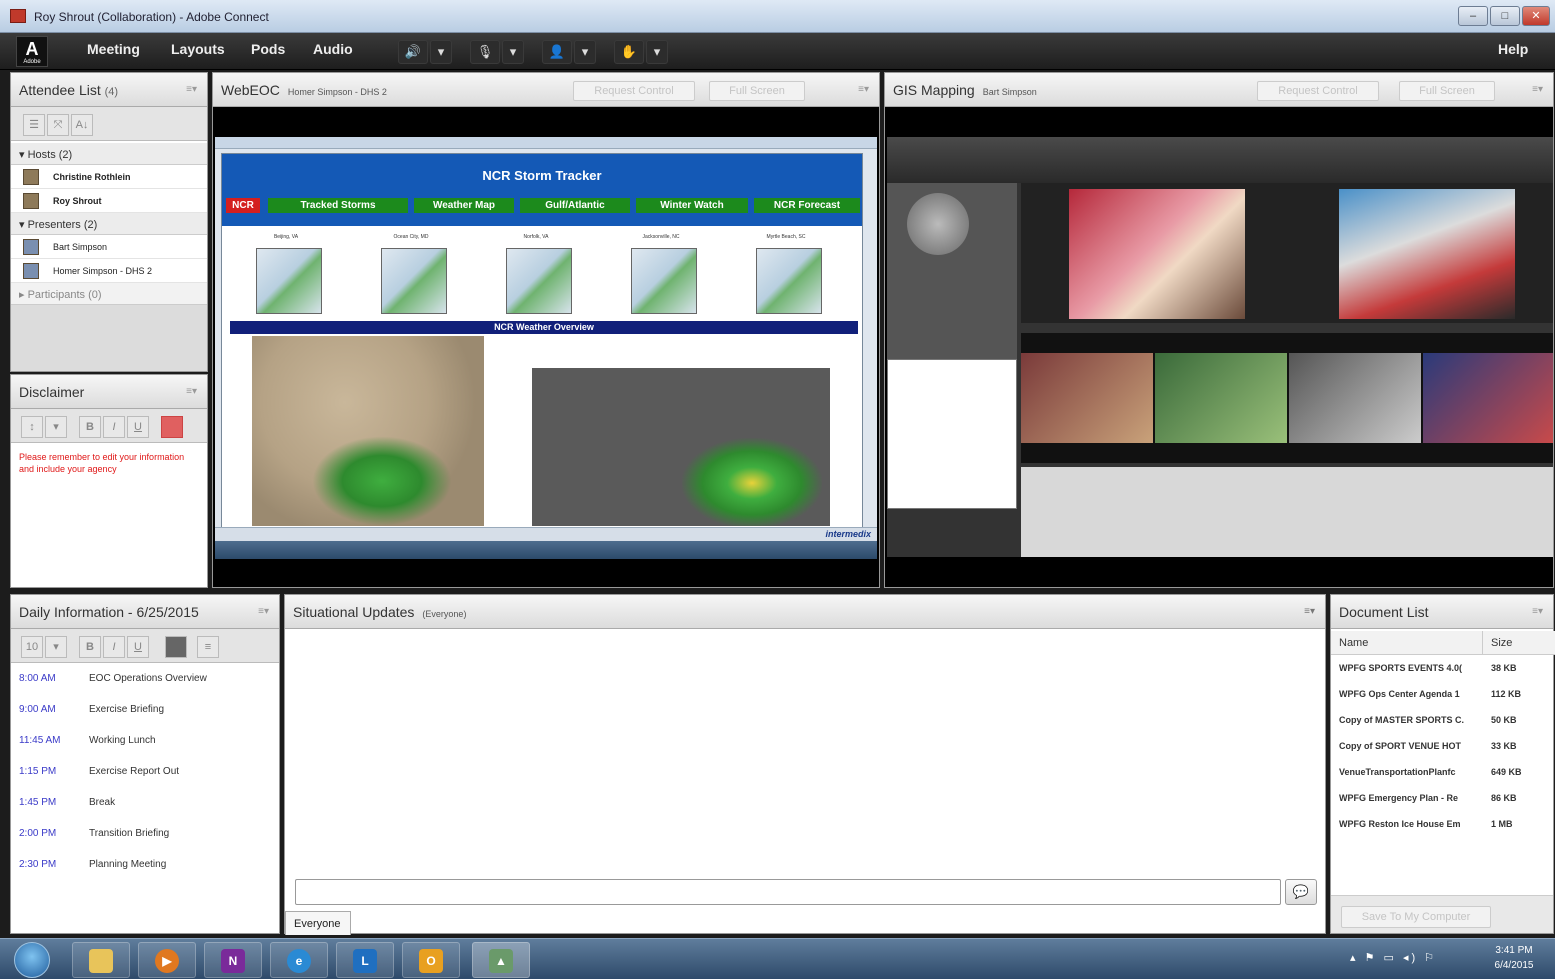  Describe the element at coordinates (546, 143) in the screenshot. I see `browser-address-bar` at that location.